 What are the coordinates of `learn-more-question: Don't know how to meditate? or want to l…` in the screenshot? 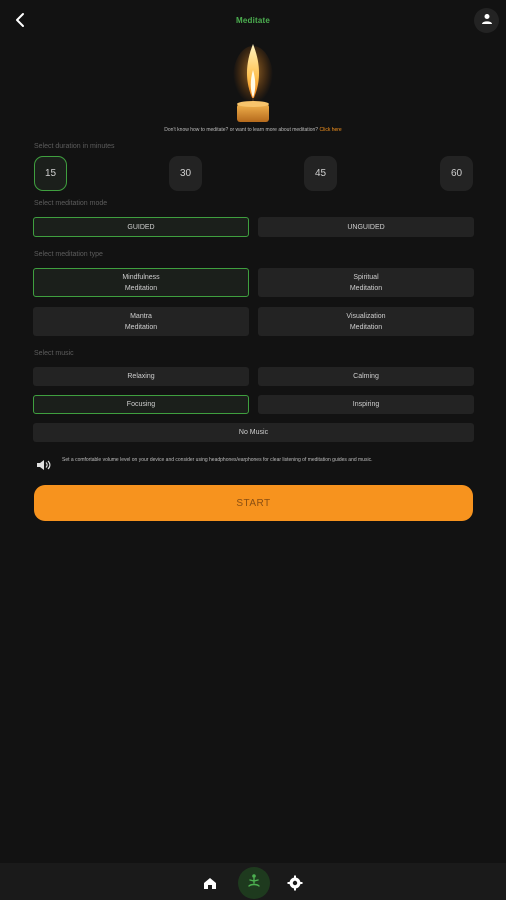 It's located at (241, 130).